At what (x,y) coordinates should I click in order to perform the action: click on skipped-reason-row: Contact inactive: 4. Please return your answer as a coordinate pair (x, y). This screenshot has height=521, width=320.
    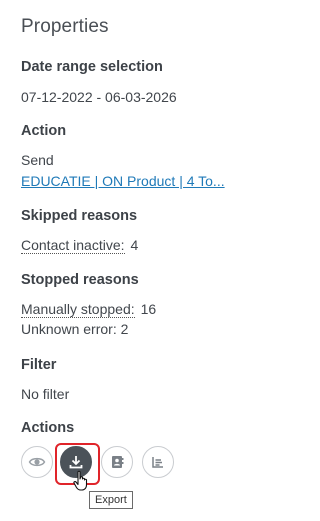
    Looking at the image, I should click on (80, 245).